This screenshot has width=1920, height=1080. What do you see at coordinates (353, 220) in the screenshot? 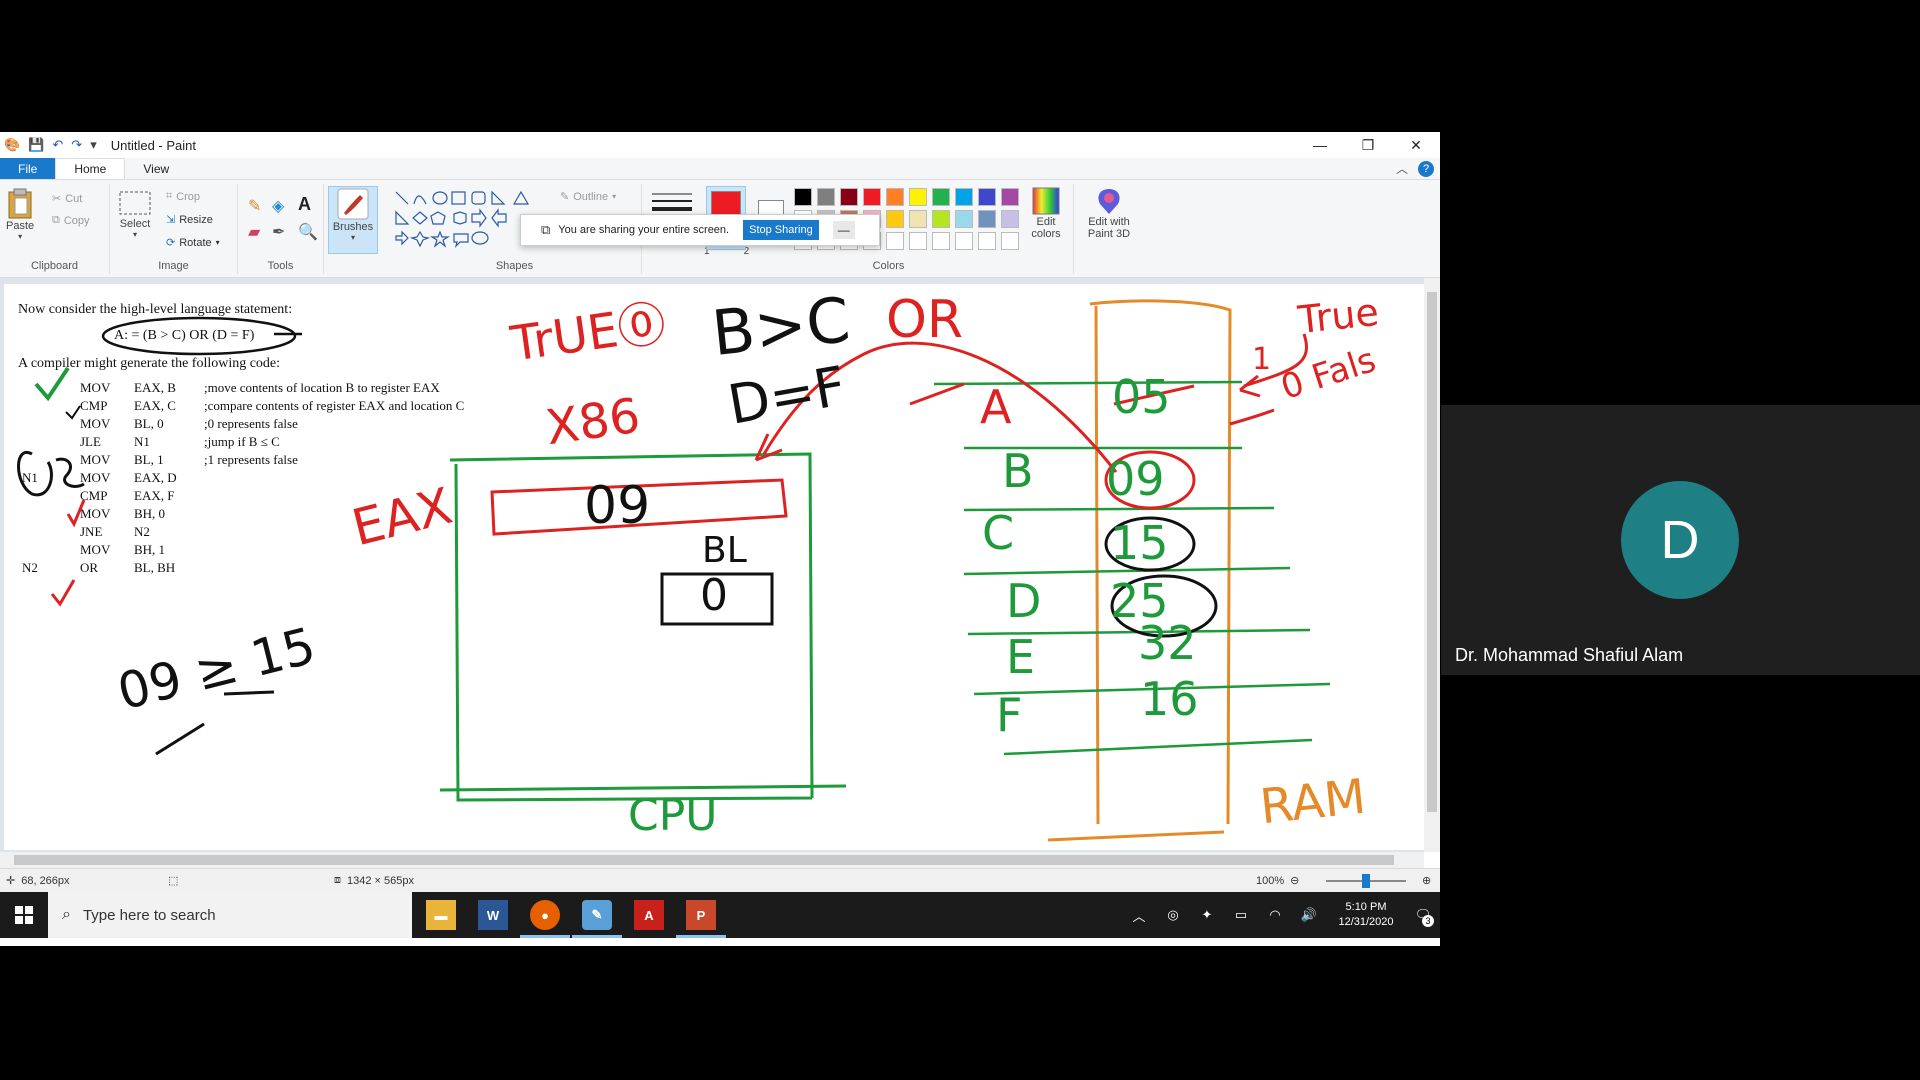
I see `brushes-button: Brushes ▾` at bounding box center [353, 220].